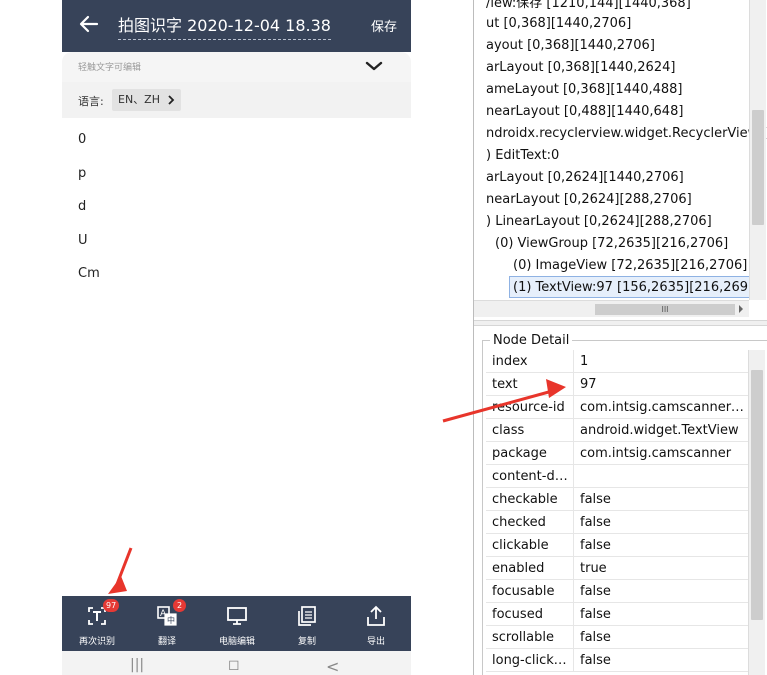  I want to click on text-line: U, so click(83, 240).